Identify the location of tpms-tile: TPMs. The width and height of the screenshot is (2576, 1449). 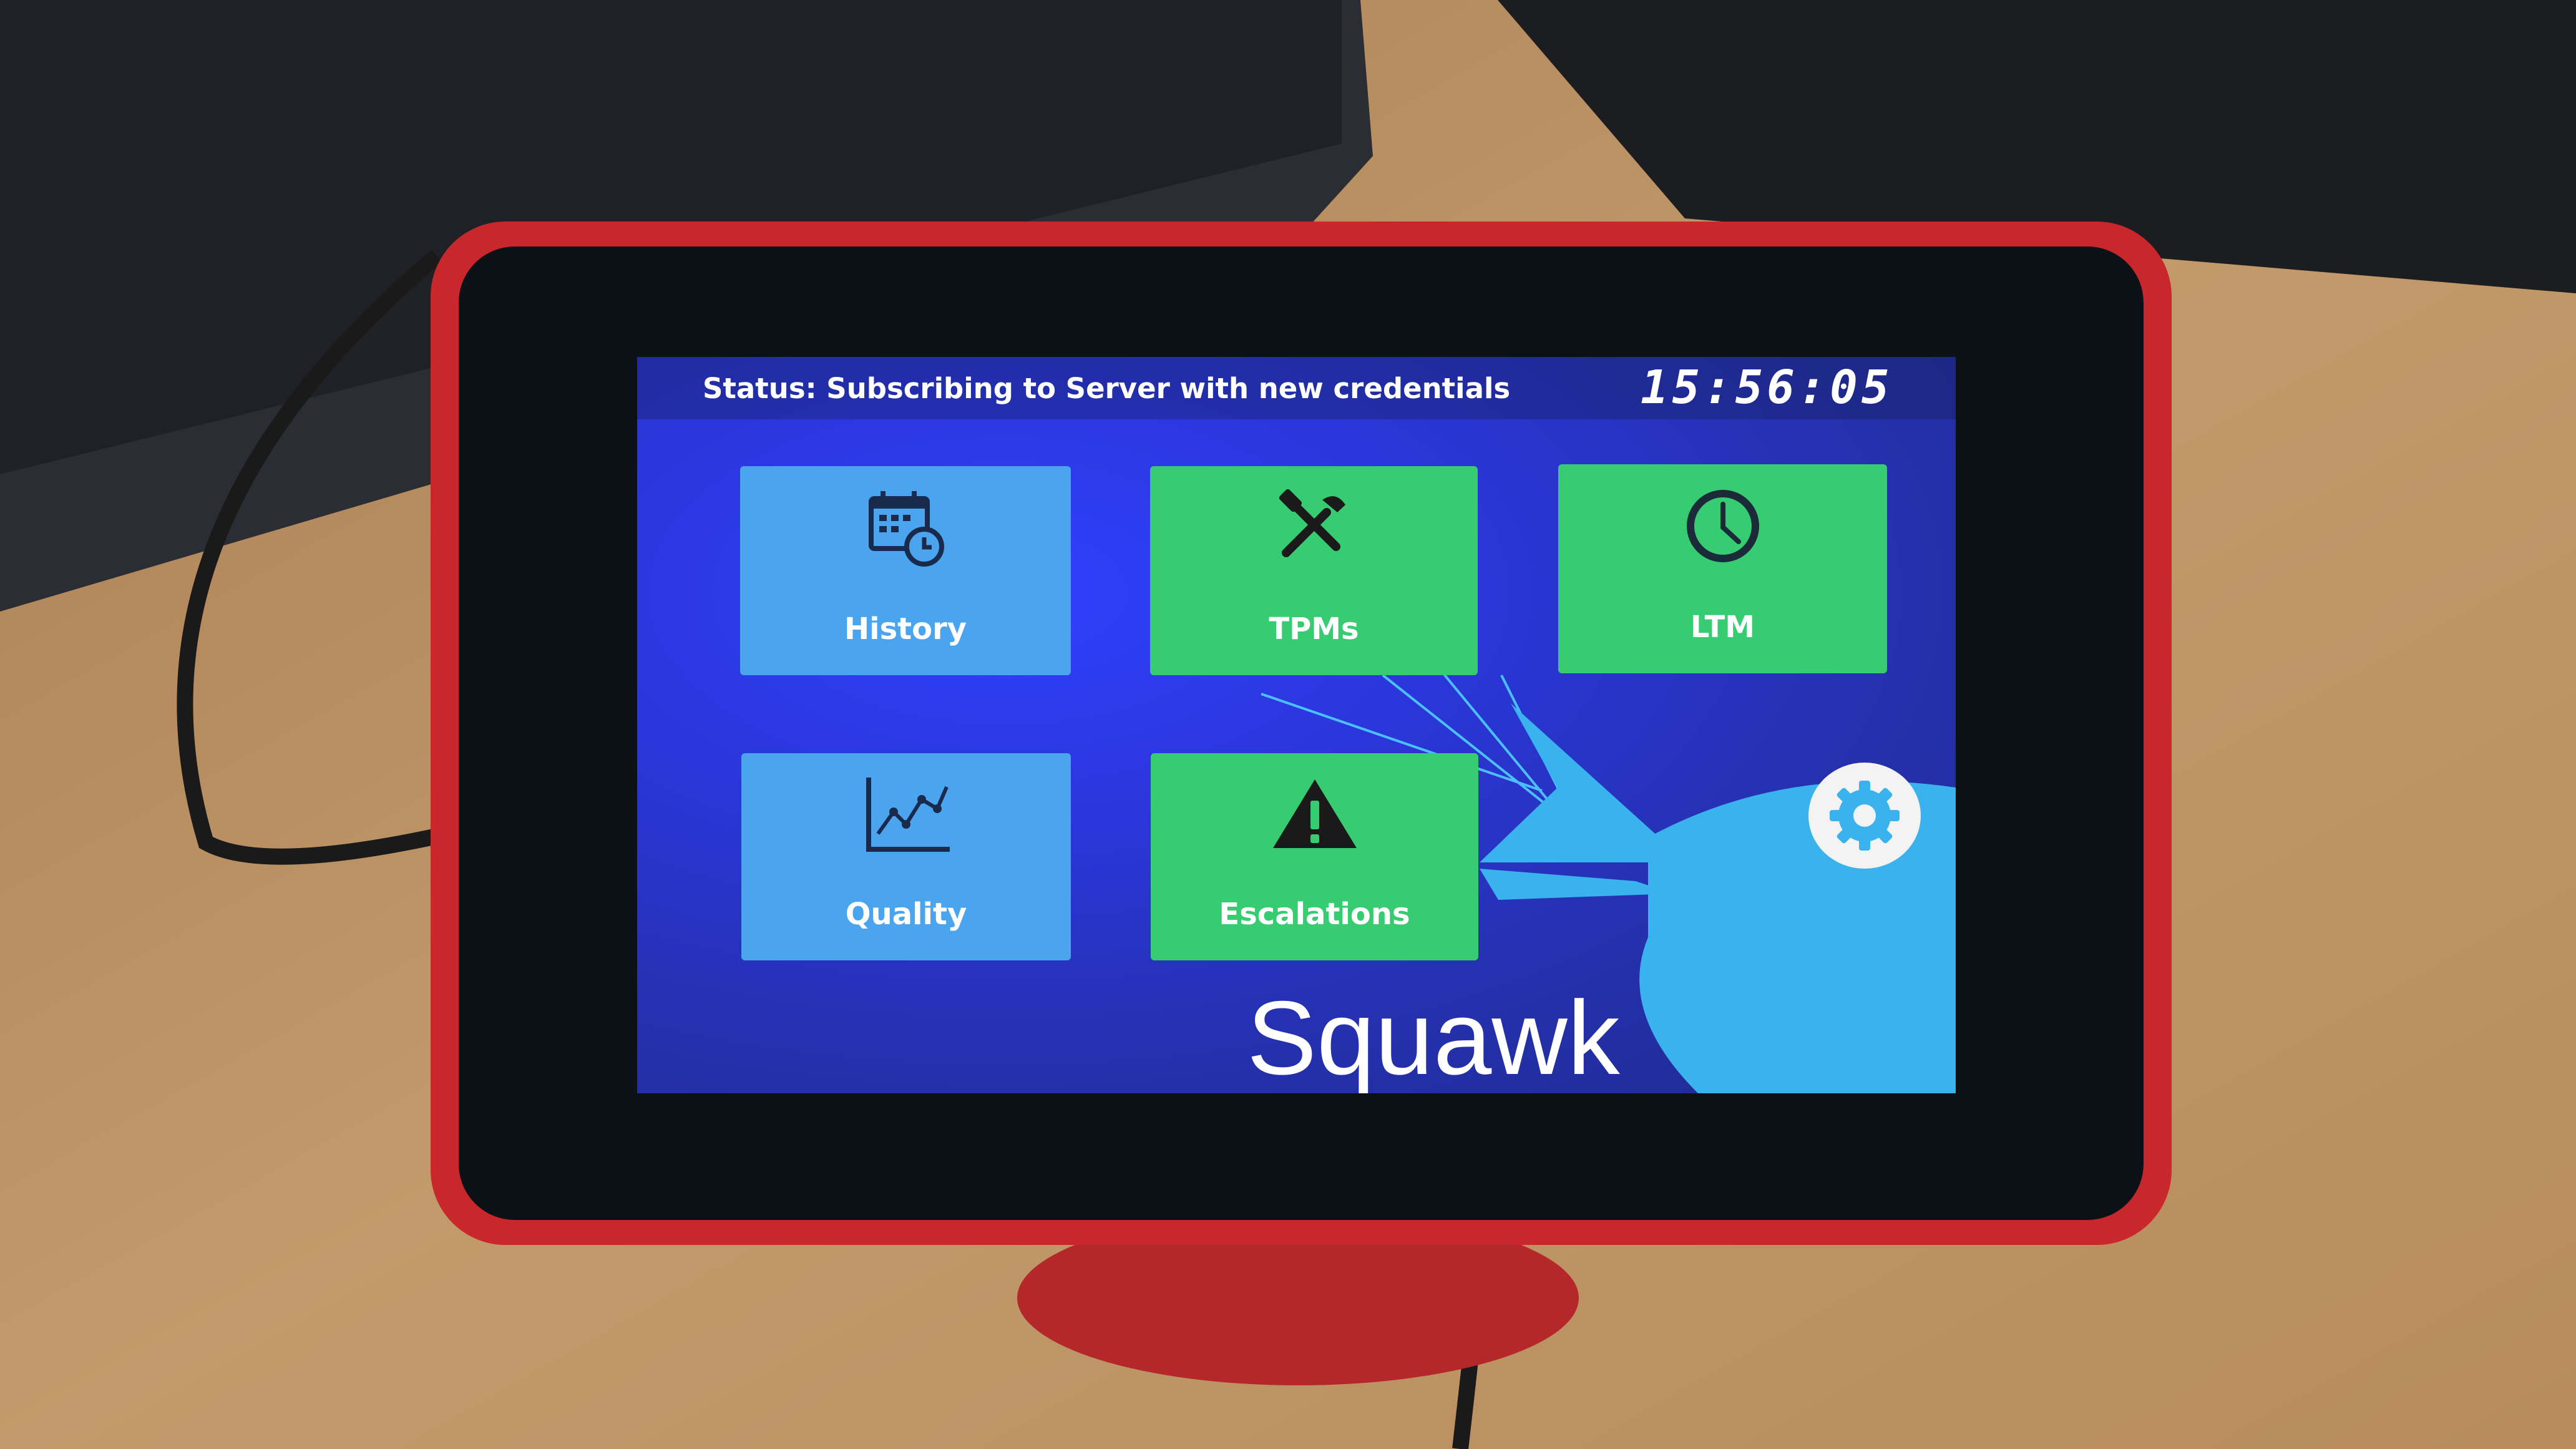
(1314, 570).